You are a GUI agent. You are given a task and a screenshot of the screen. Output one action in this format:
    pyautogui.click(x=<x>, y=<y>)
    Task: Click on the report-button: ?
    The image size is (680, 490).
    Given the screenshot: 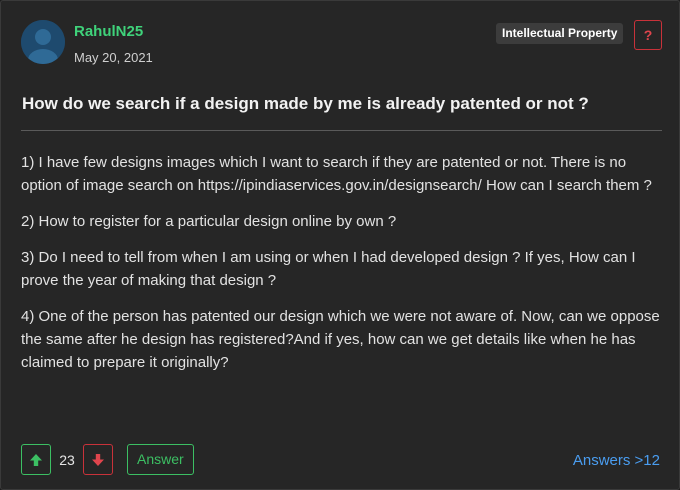 What is the action you would take?
    pyautogui.click(x=648, y=35)
    